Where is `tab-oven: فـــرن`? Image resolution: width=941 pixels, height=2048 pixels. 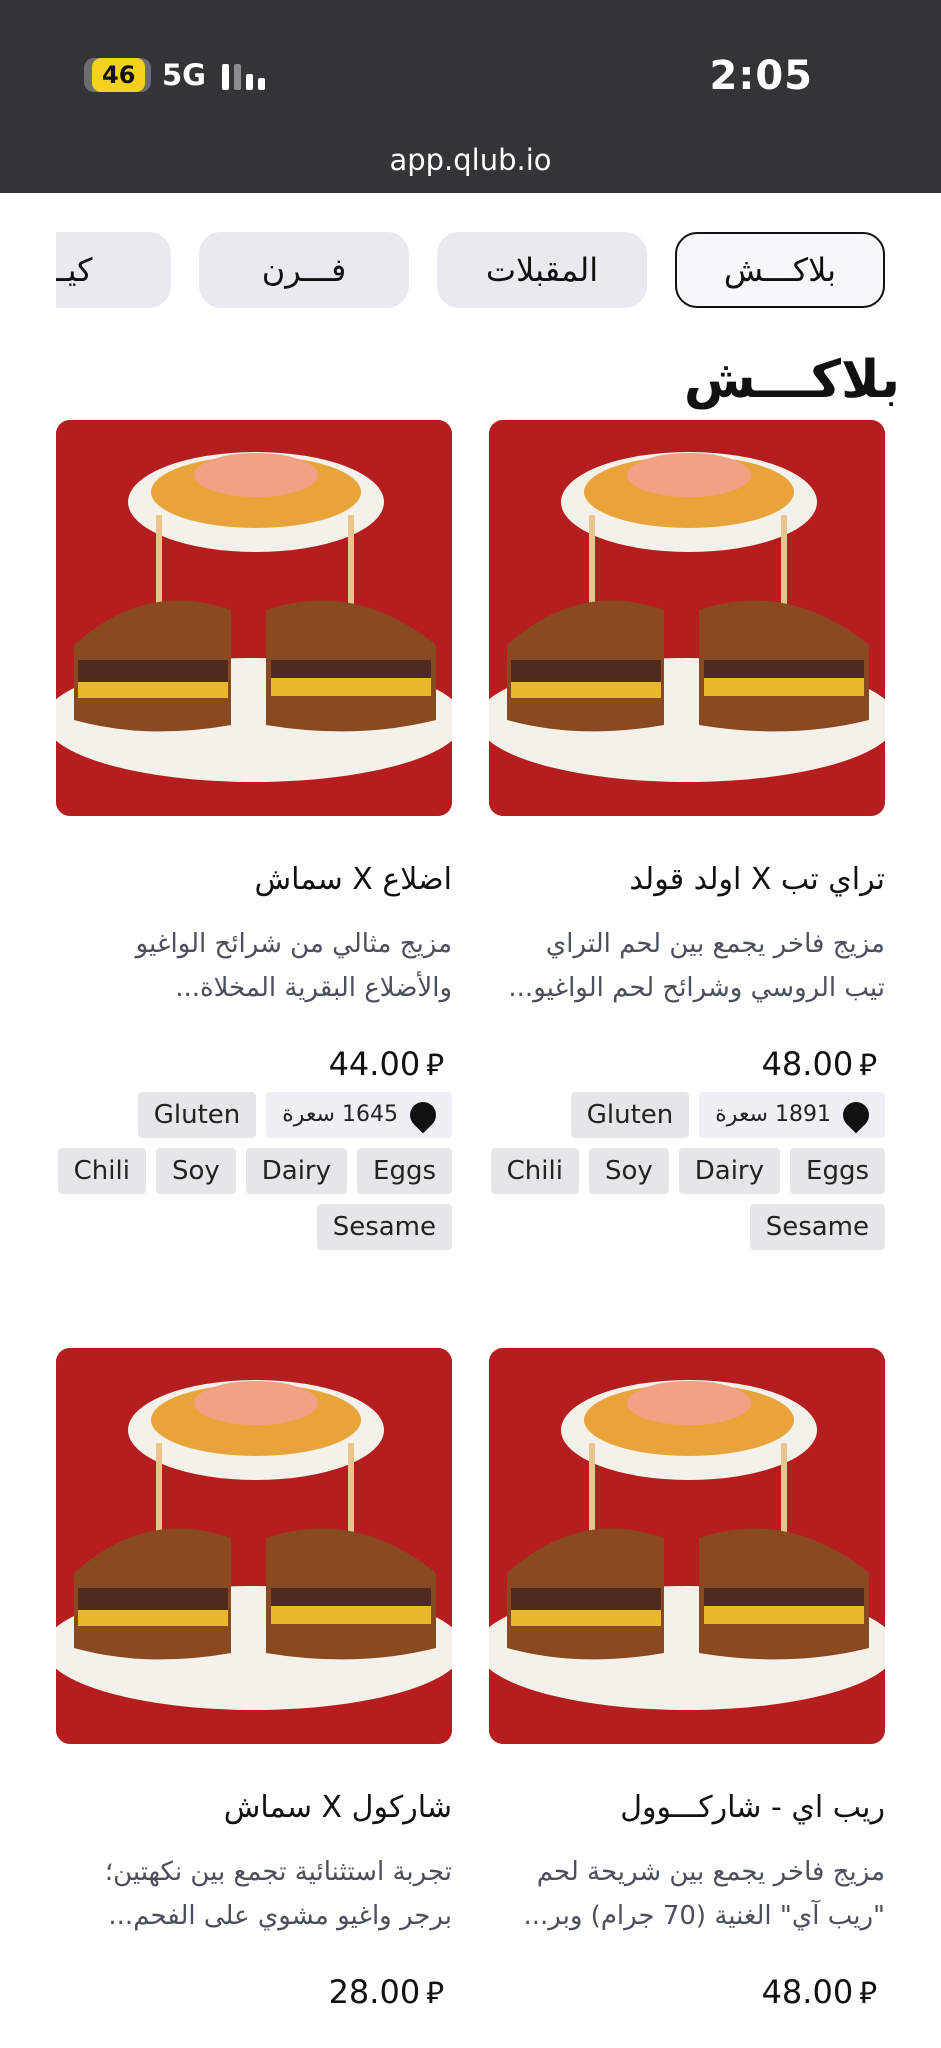
tab-oven: فـــرن is located at coordinates (304, 270).